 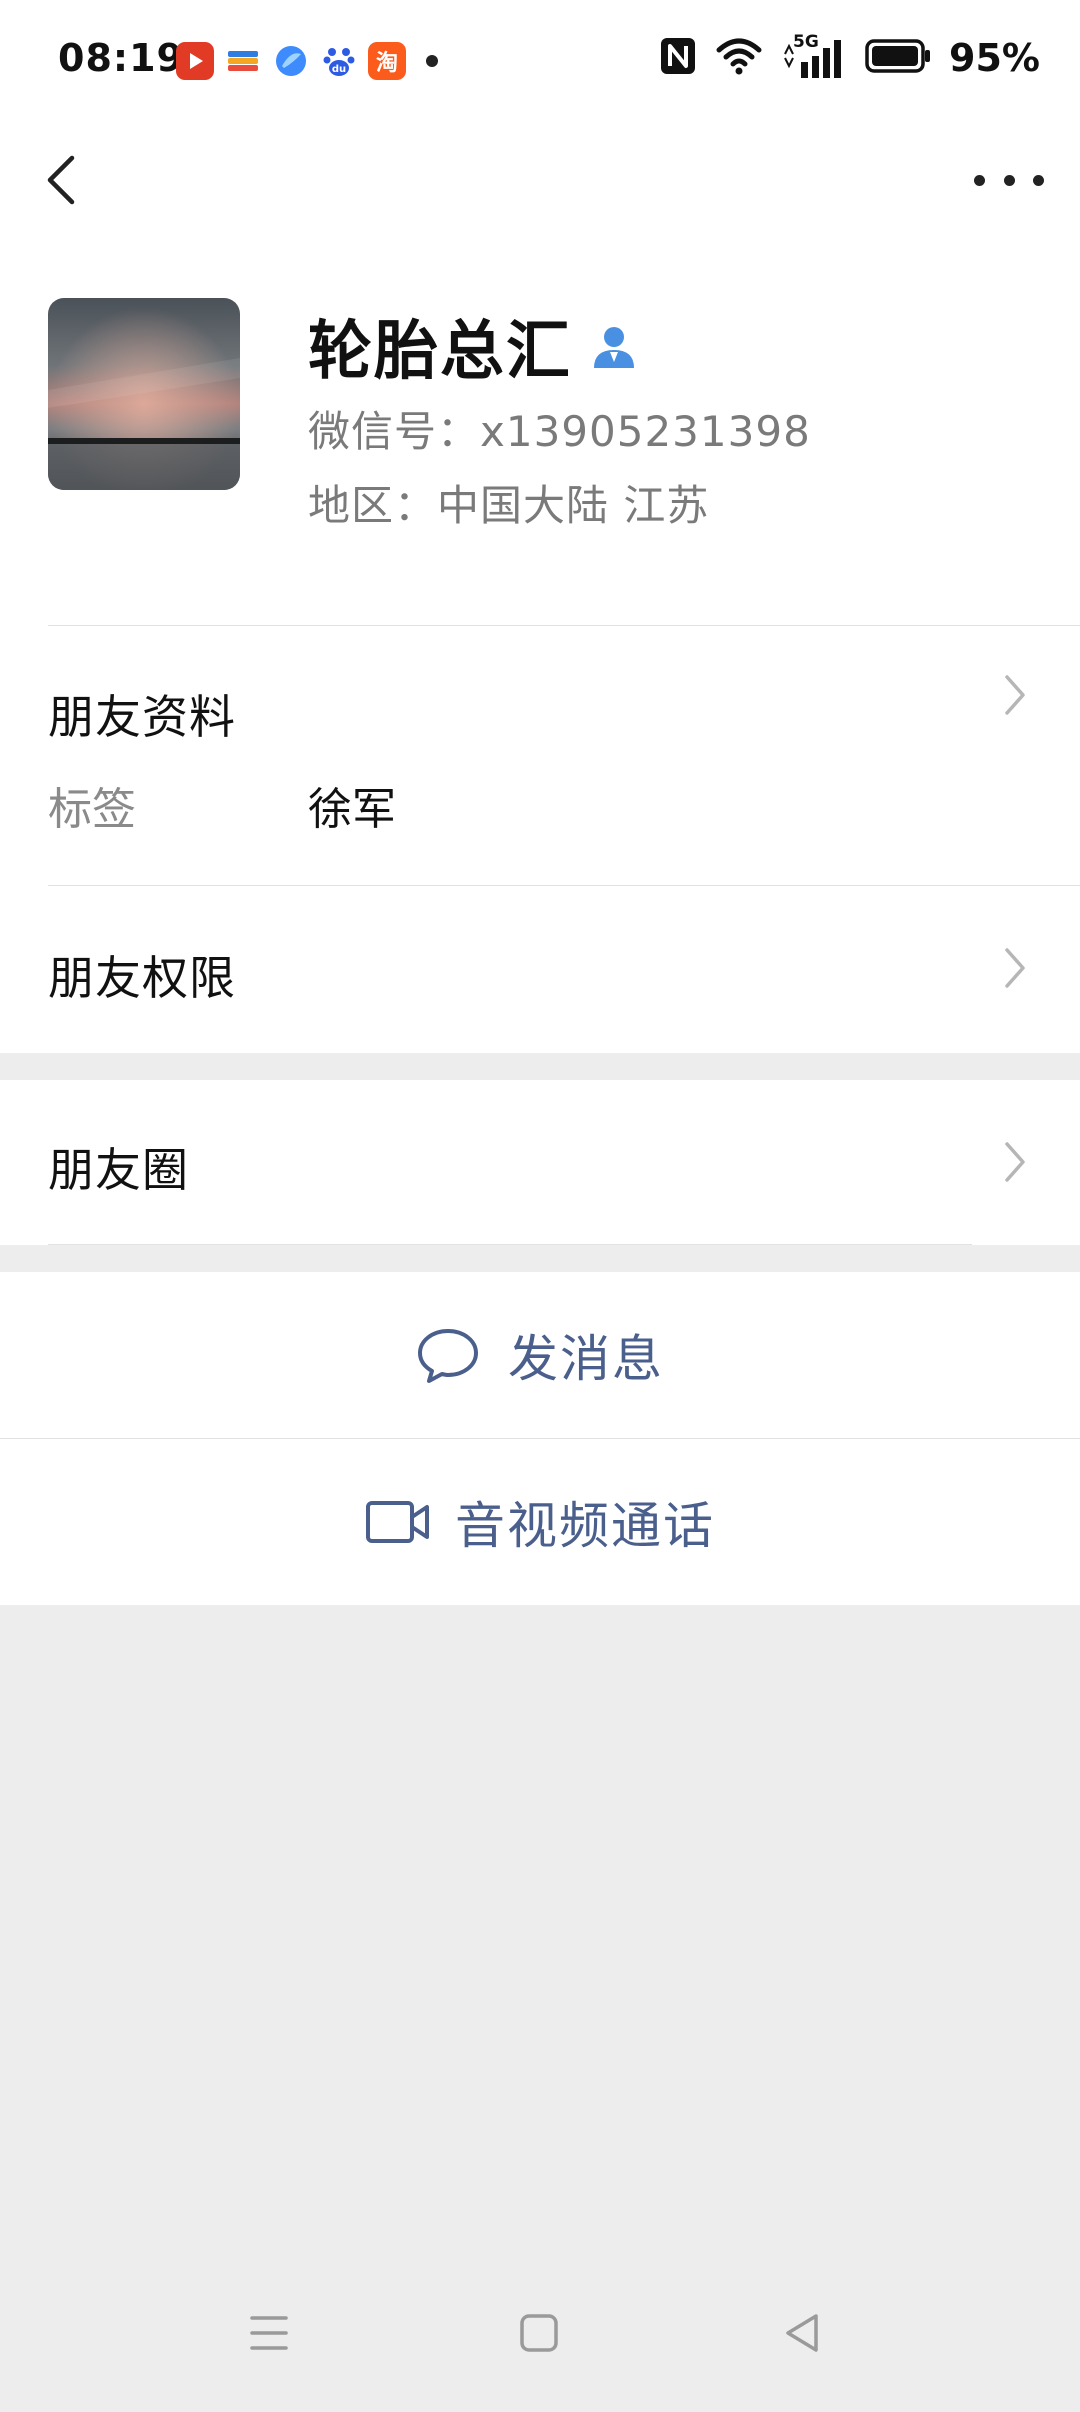 I want to click on video-camera-icon, so click(x=397, y=1522).